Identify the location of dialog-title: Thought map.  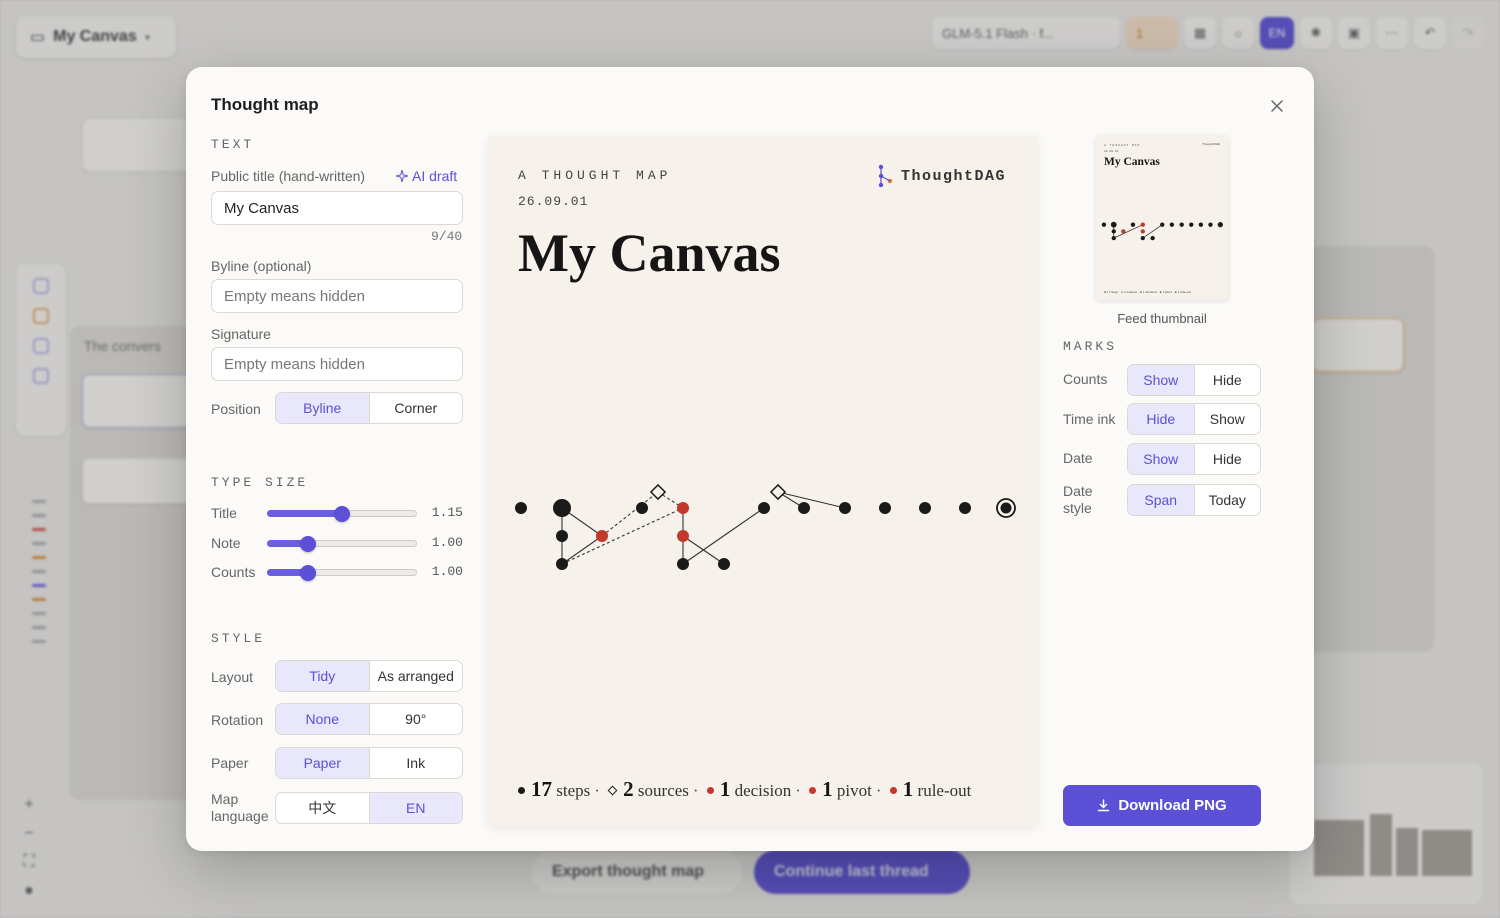
(265, 104).